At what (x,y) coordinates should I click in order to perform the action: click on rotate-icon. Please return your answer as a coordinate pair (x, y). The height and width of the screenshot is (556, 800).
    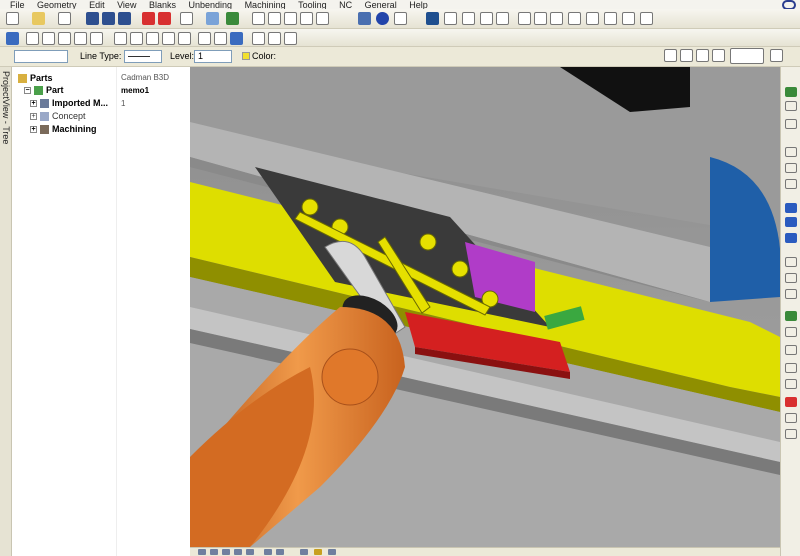
    Looking at the image, I should click on (120, 38).